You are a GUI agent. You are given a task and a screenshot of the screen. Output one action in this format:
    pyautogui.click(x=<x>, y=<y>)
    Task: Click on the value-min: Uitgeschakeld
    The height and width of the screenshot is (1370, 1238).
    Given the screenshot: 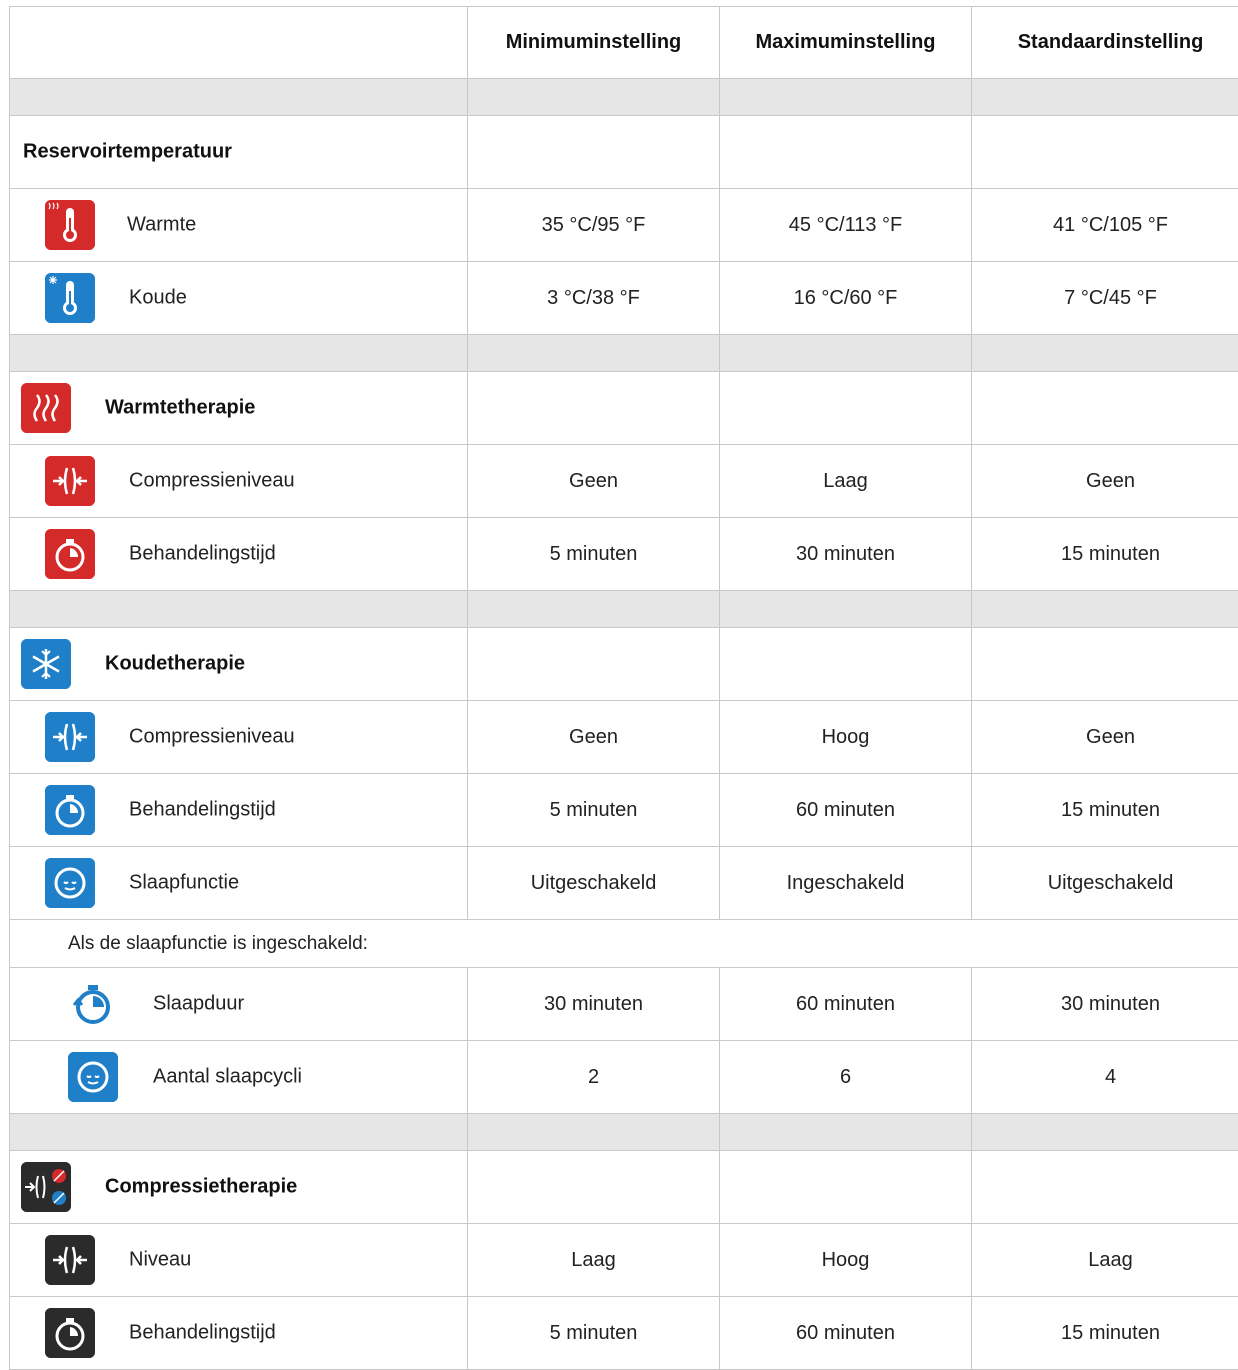 What is the action you would take?
    pyautogui.click(x=594, y=883)
    